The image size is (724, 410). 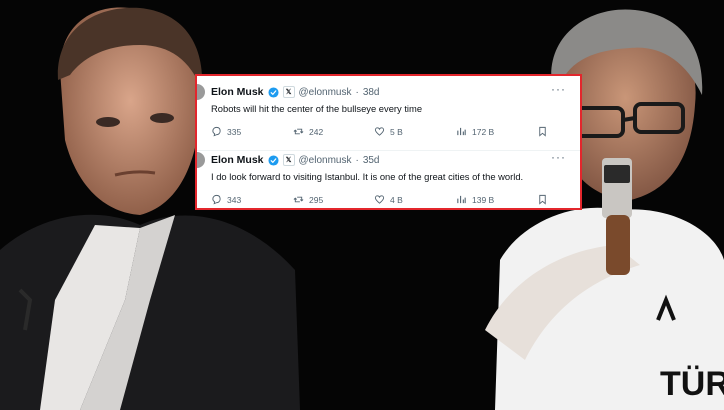 I want to click on views-button: 139 B, so click(x=475, y=199).